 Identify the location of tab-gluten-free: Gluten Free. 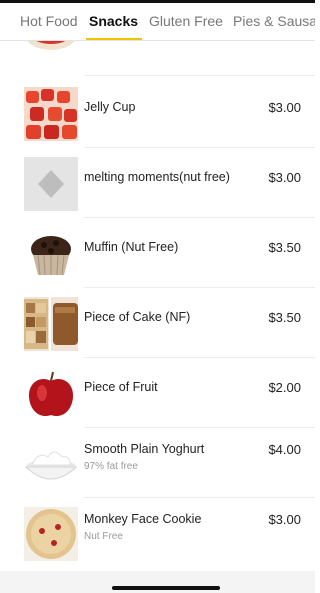
(186, 21).